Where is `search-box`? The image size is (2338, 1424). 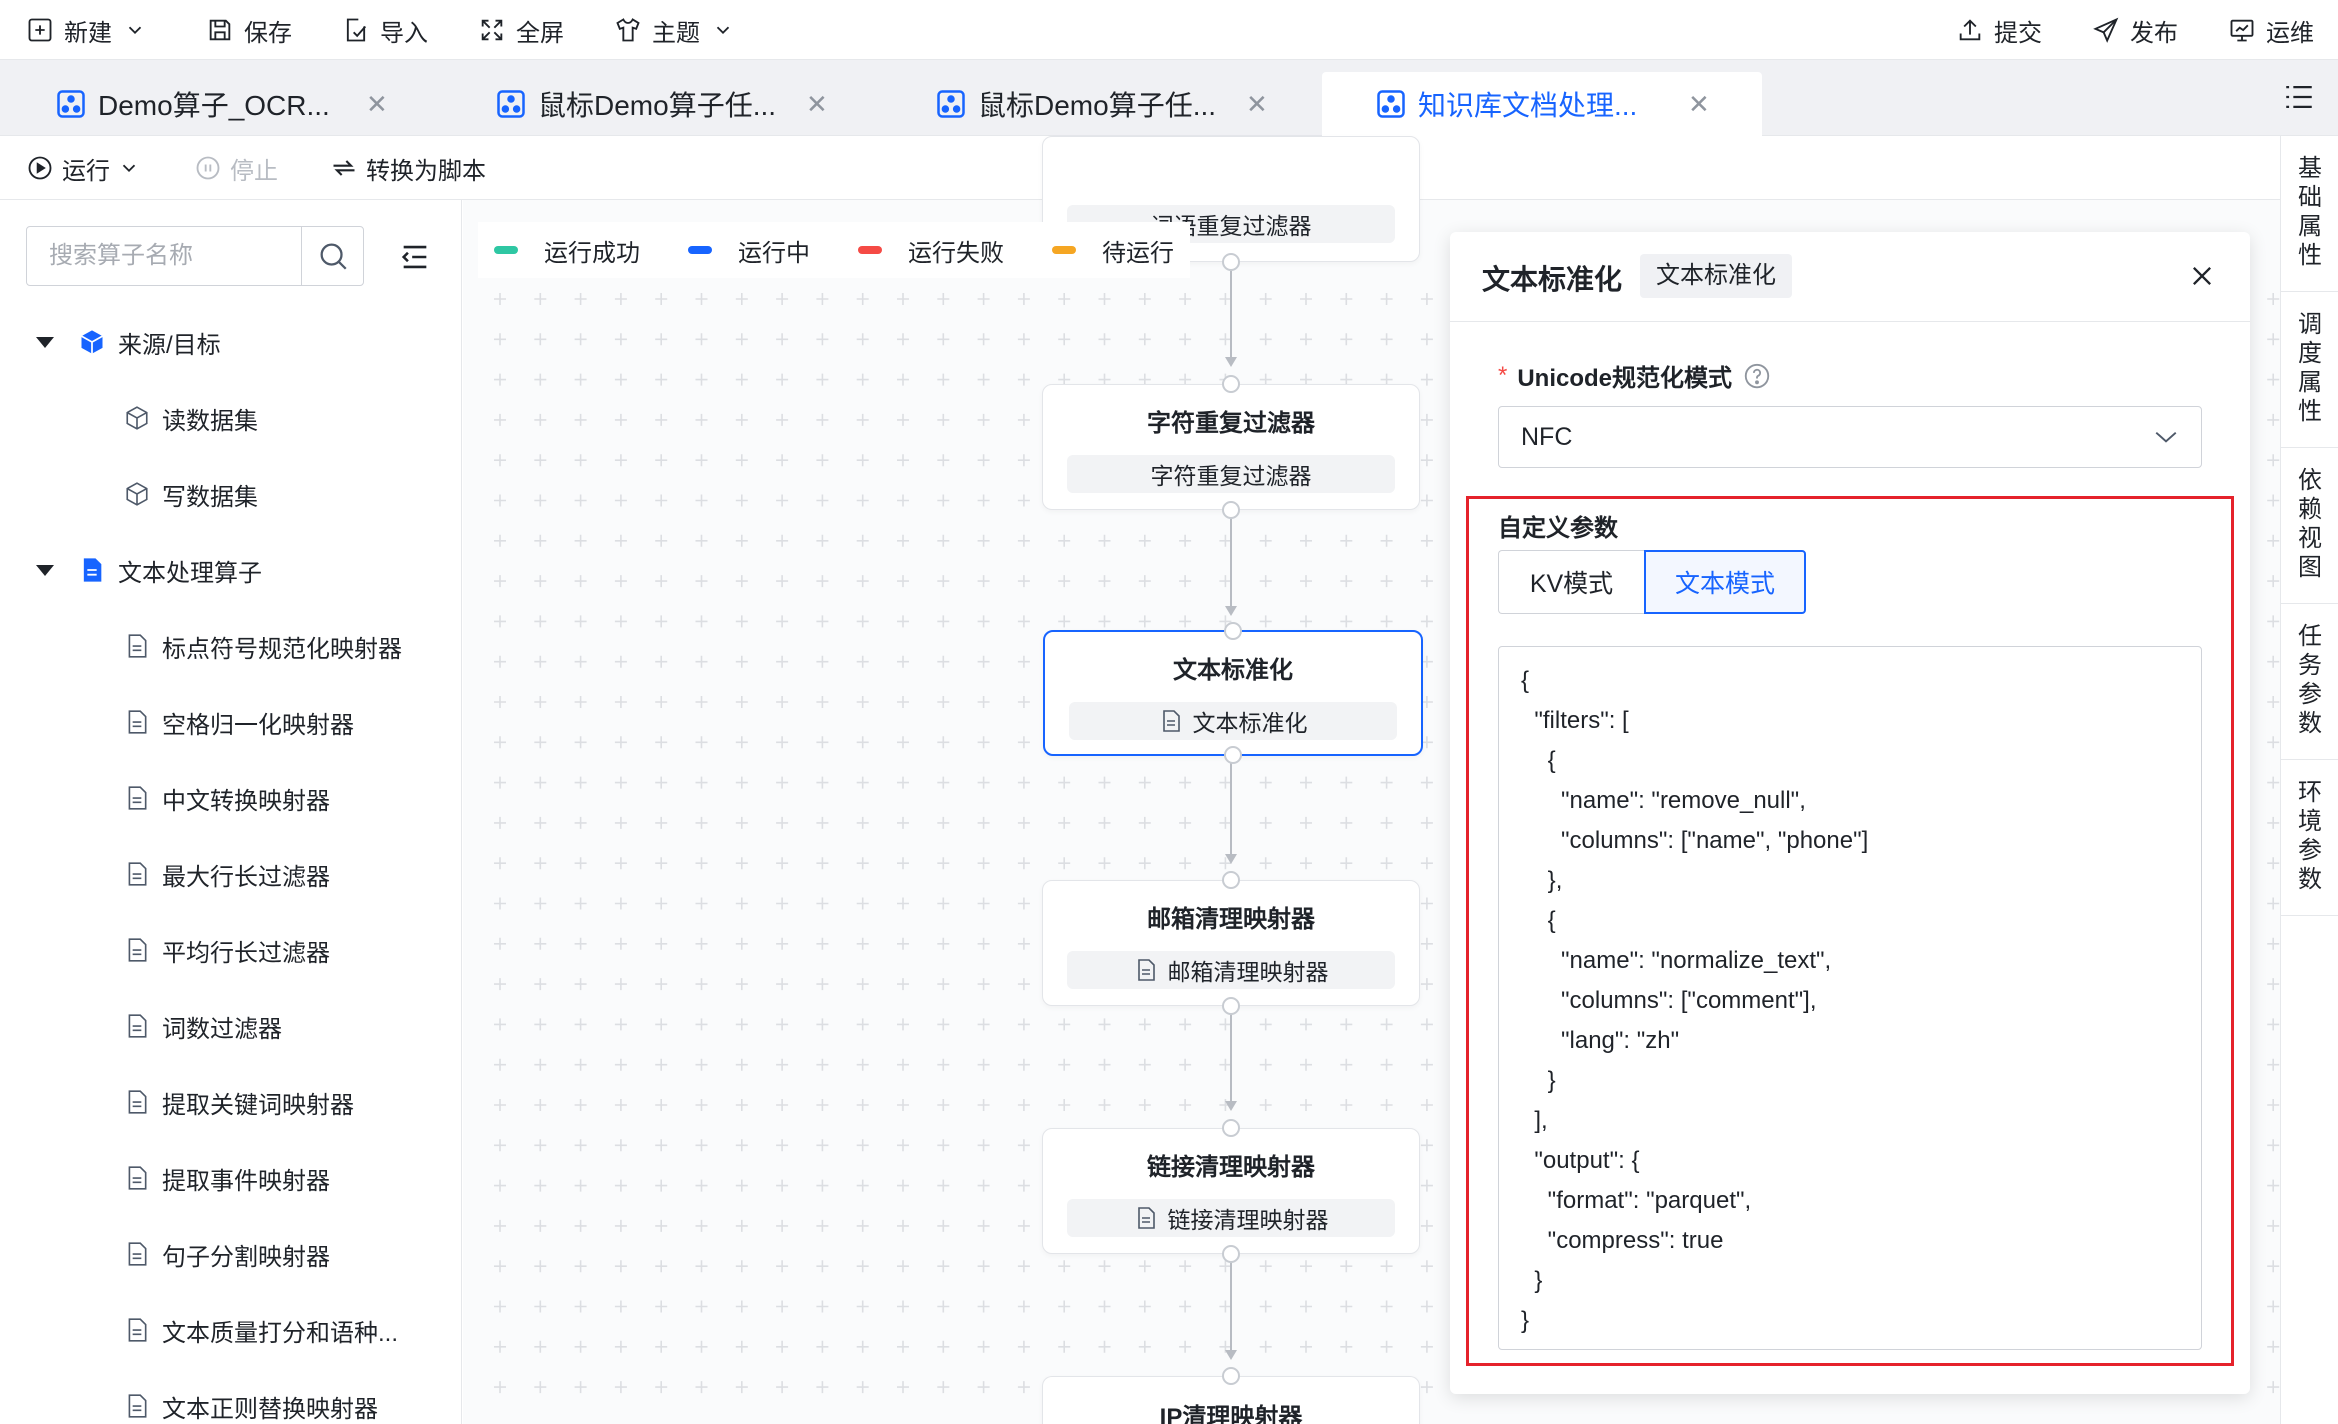
search-box is located at coordinates (195, 256).